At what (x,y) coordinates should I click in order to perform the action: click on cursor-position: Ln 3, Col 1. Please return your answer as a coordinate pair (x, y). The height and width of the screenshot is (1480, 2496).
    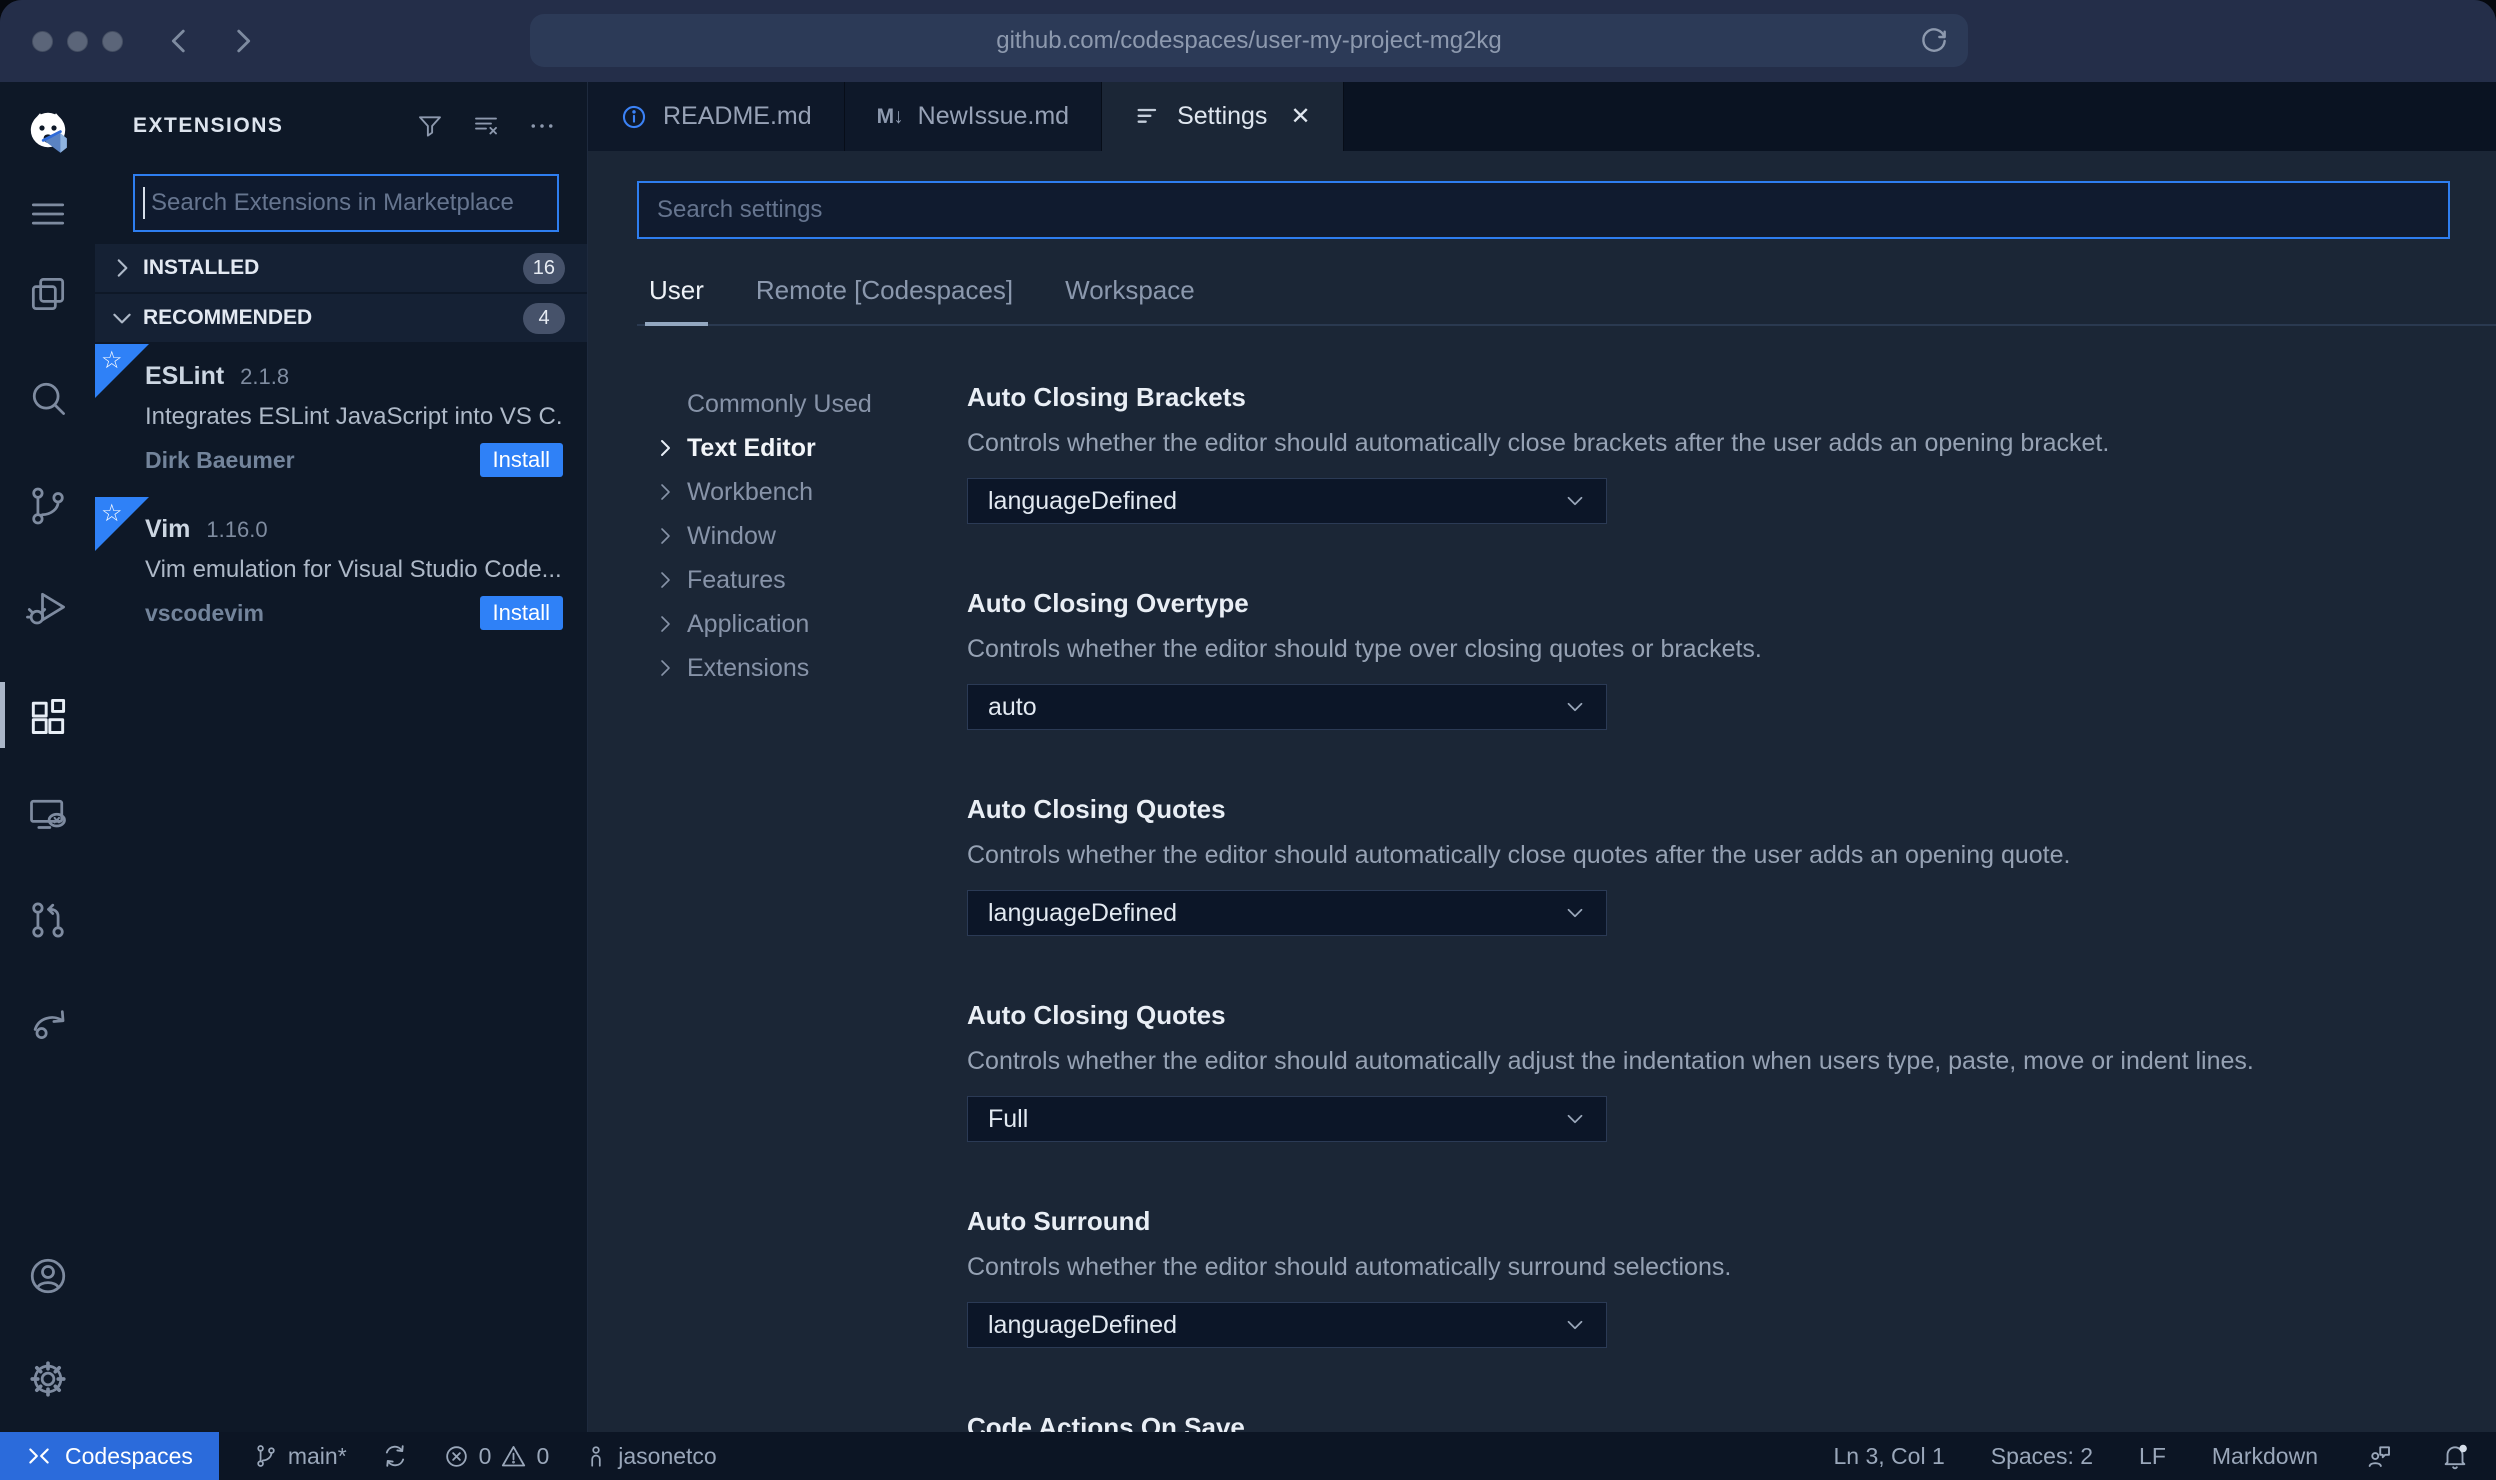
    Looking at the image, I should click on (1889, 1456).